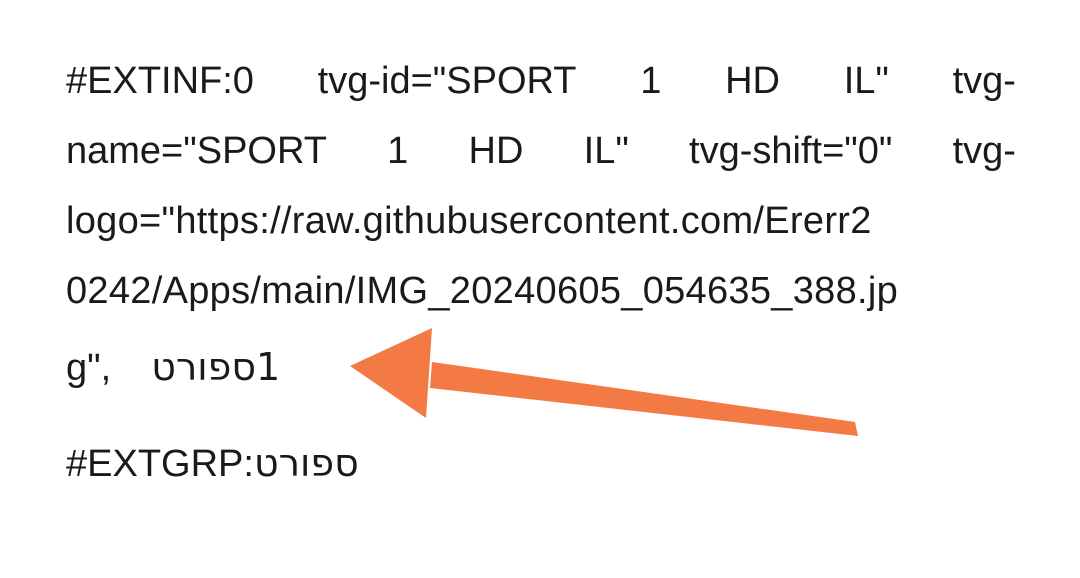 Image resolution: width=1080 pixels, height=578 pixels. Describe the element at coordinates (391, 373) in the screenshot. I see `arrow-head` at that location.